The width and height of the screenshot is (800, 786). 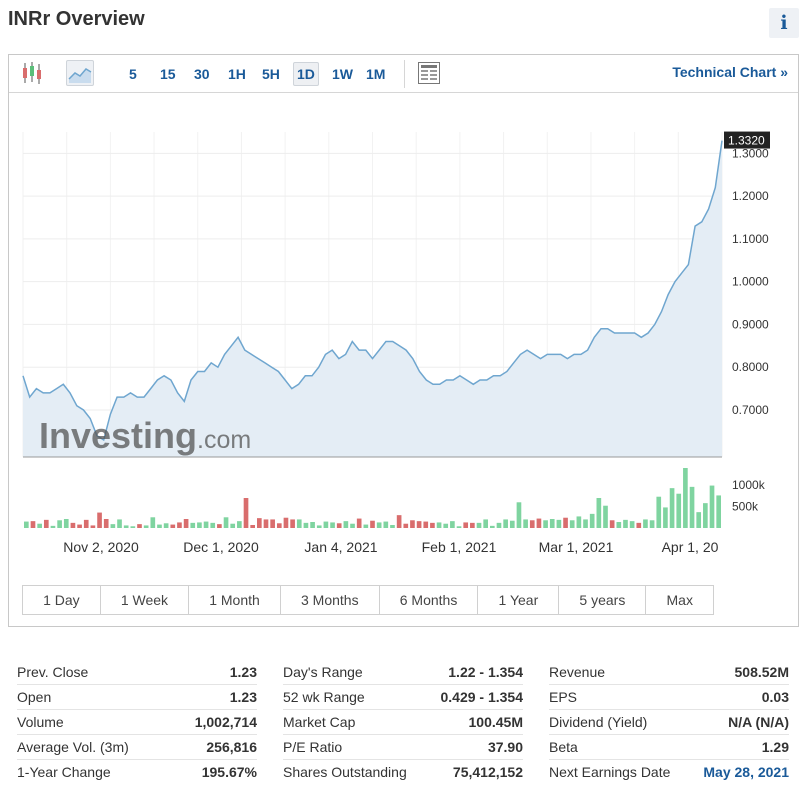 What do you see at coordinates (345, 772) in the screenshot?
I see `stat-label: Shares Outstanding` at bounding box center [345, 772].